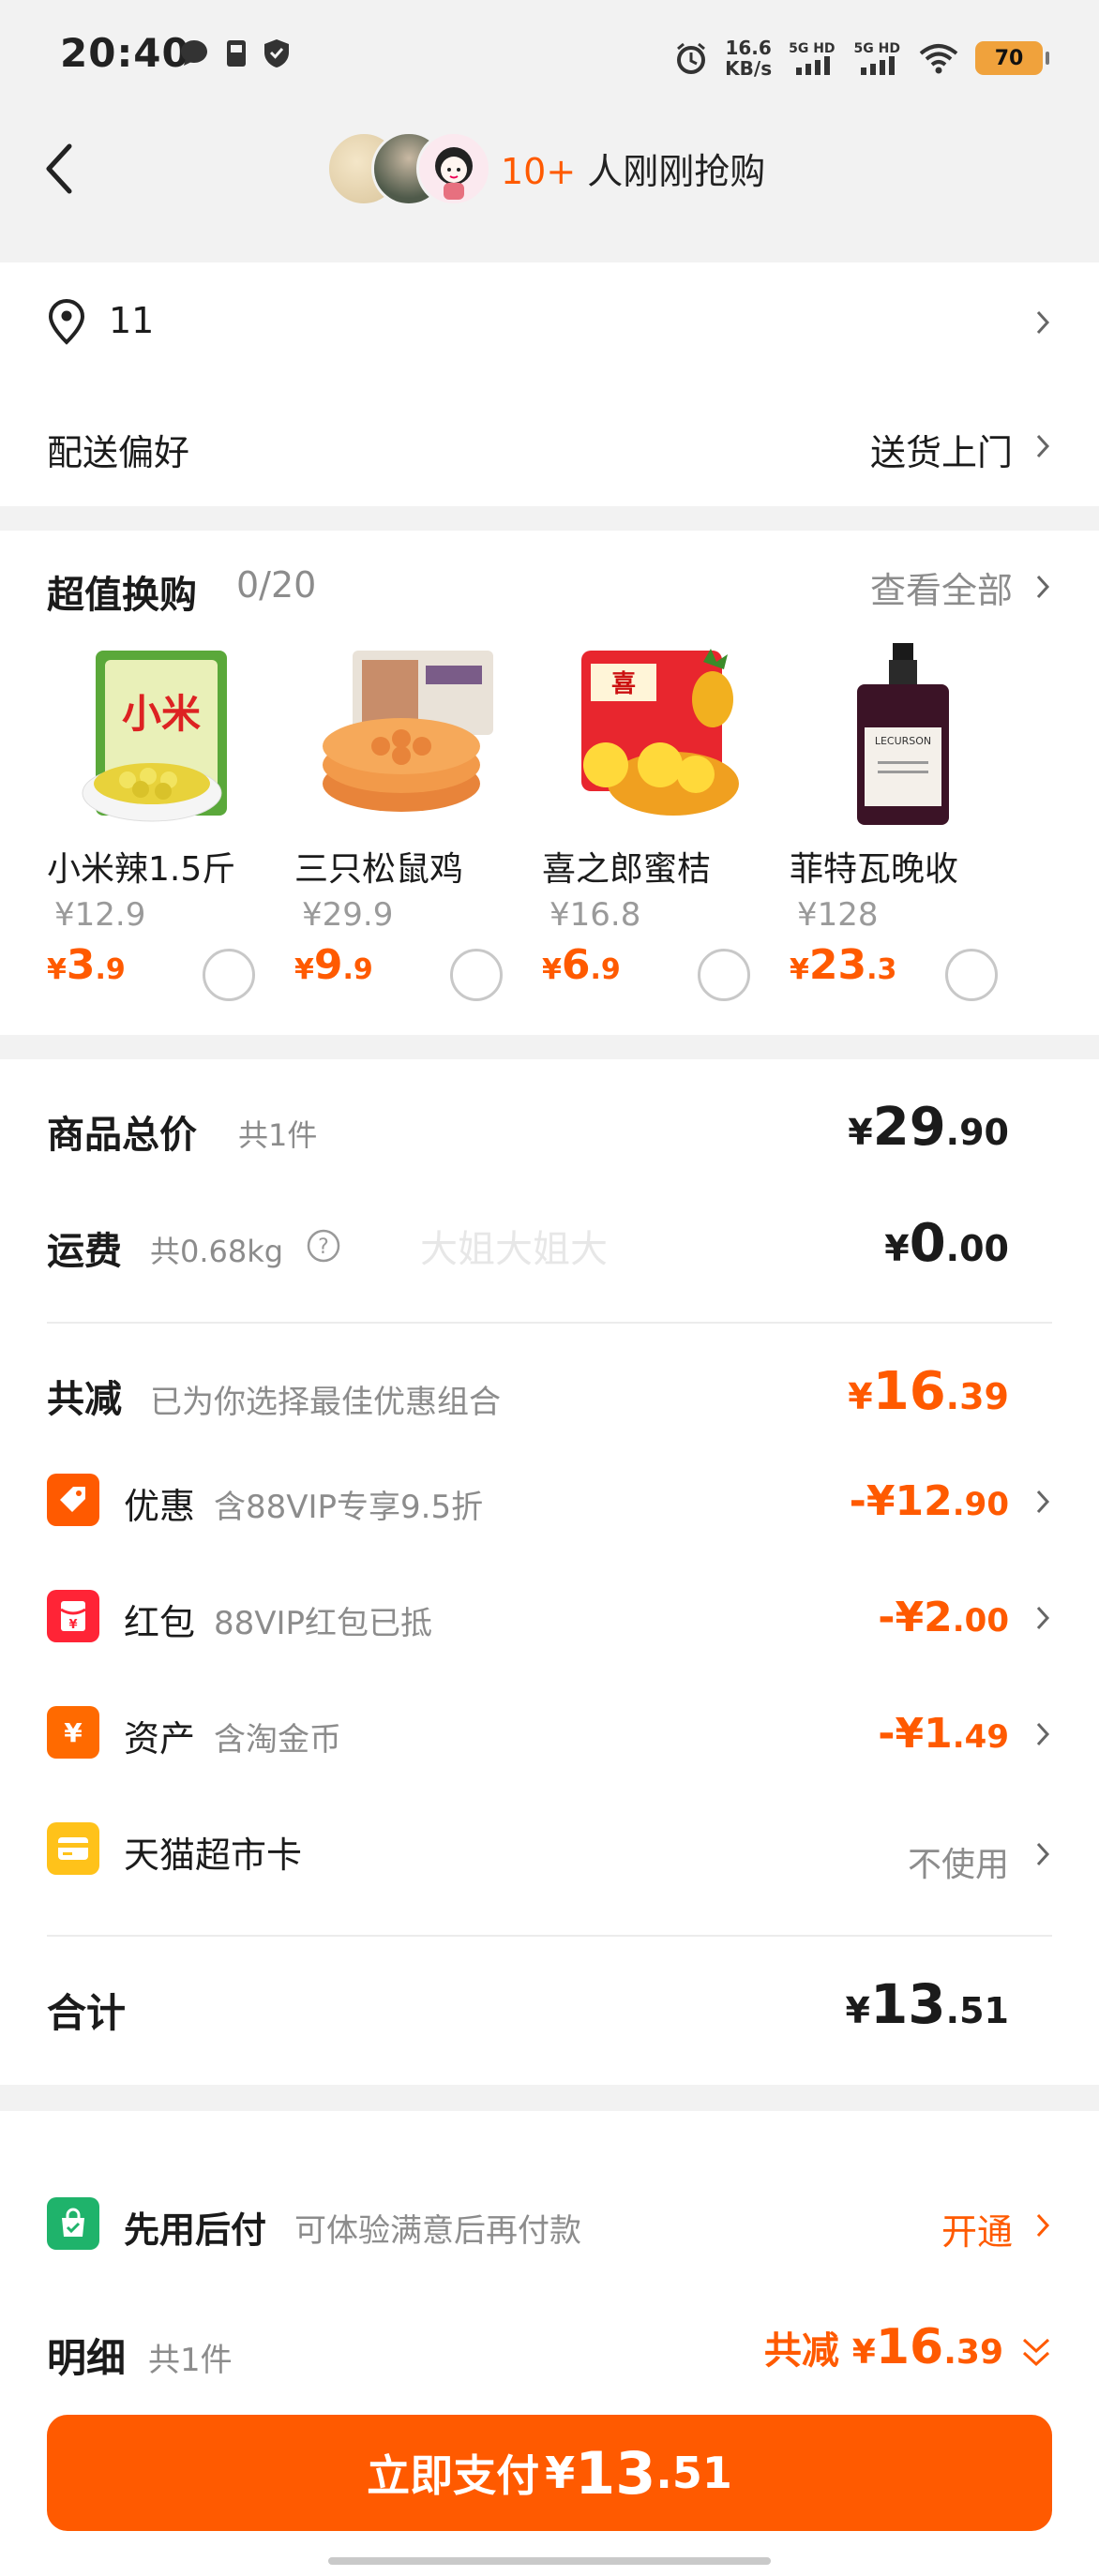 Image resolution: width=1099 pixels, height=2576 pixels. I want to click on pay-later-bag-icon, so click(73, 2224).